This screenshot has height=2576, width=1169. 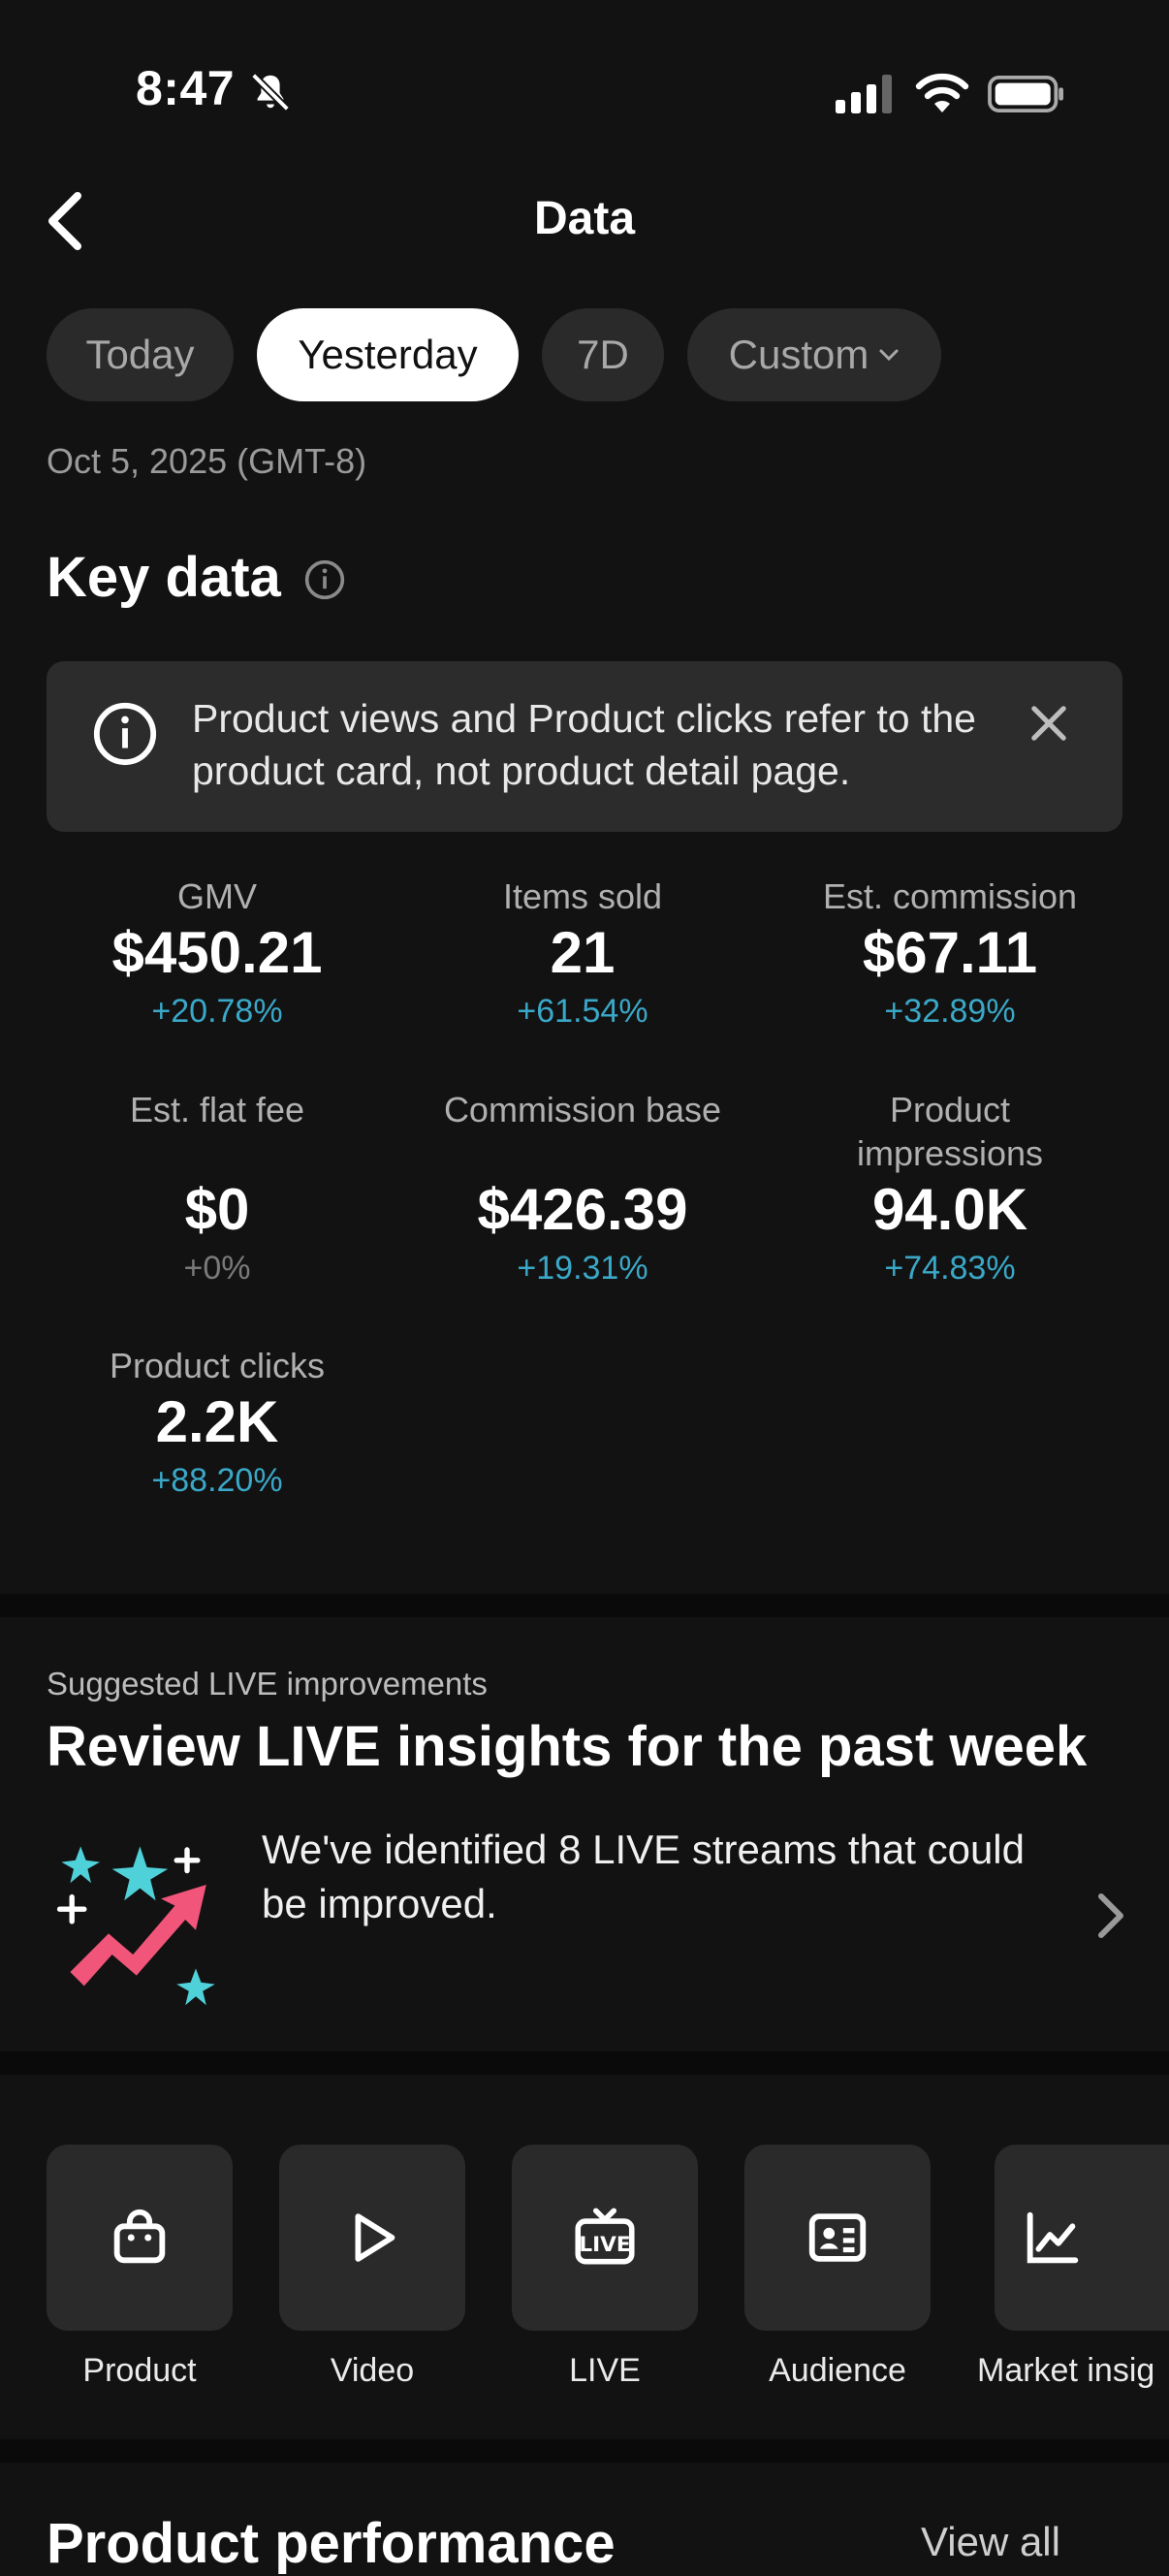 What do you see at coordinates (164, 577) in the screenshot?
I see `key-data-title: Key data` at bounding box center [164, 577].